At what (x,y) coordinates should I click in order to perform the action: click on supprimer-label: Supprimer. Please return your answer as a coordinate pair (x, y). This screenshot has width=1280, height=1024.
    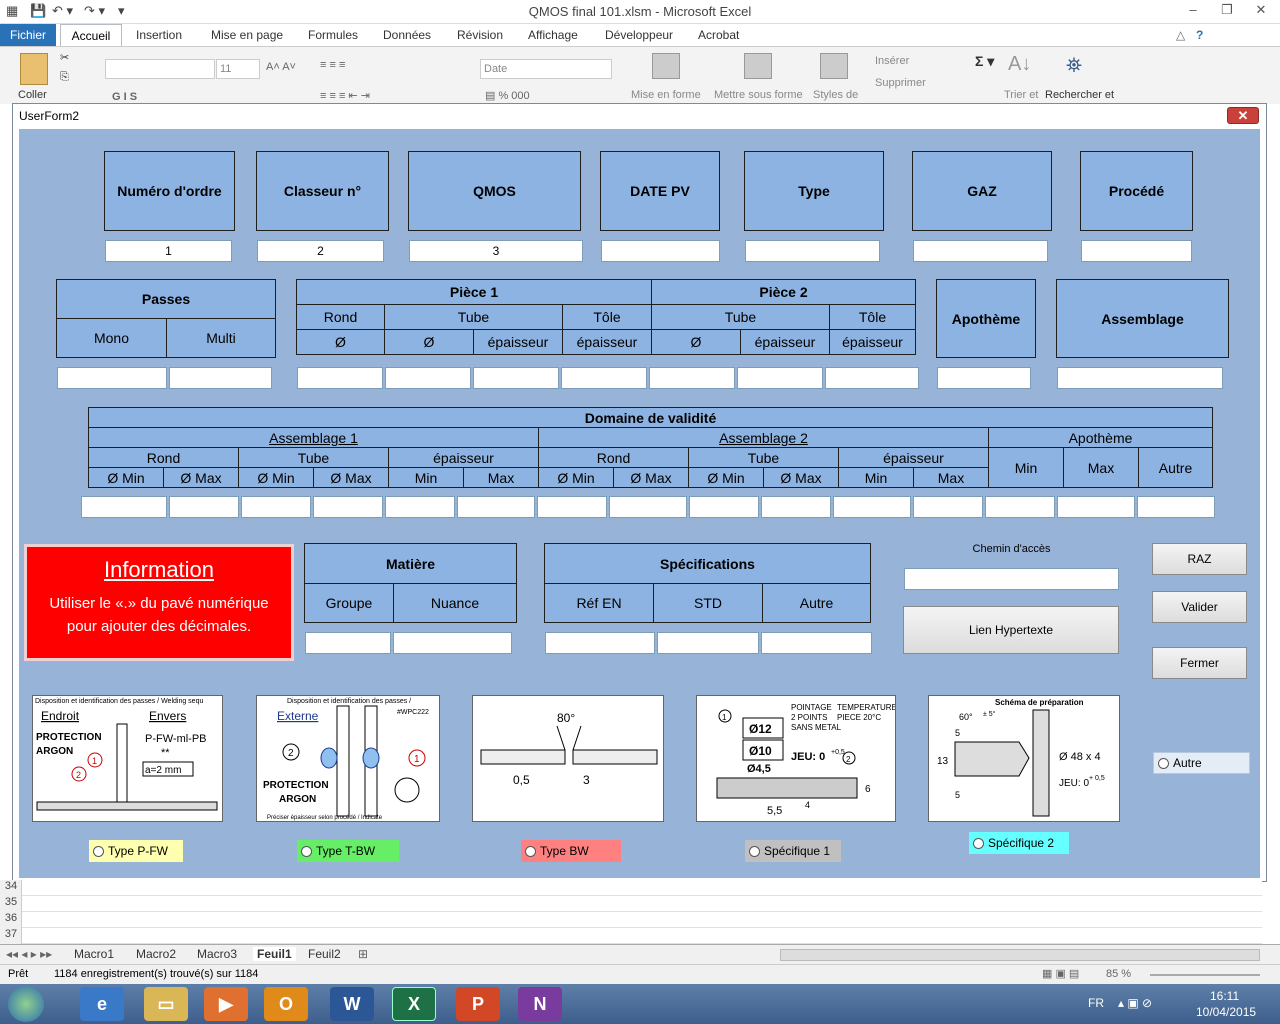
    Looking at the image, I should click on (900, 83).